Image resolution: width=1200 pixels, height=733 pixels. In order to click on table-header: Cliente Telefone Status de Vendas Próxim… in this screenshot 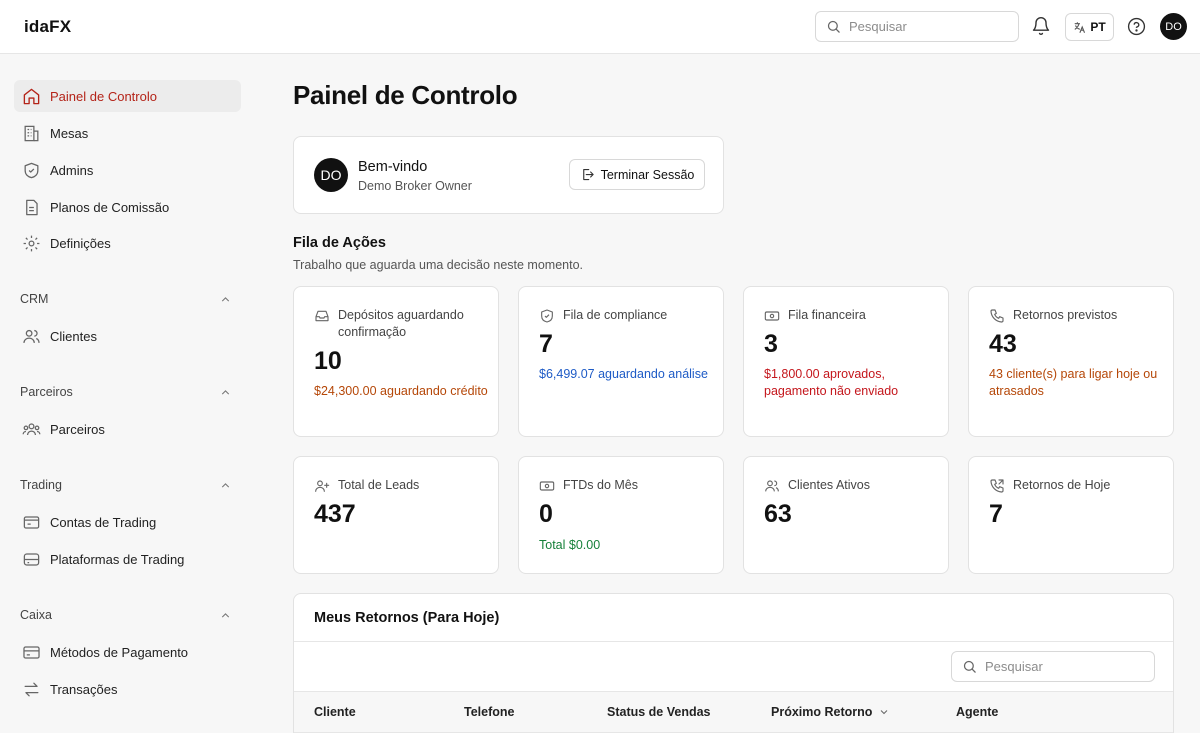, I will do `click(733, 712)`.